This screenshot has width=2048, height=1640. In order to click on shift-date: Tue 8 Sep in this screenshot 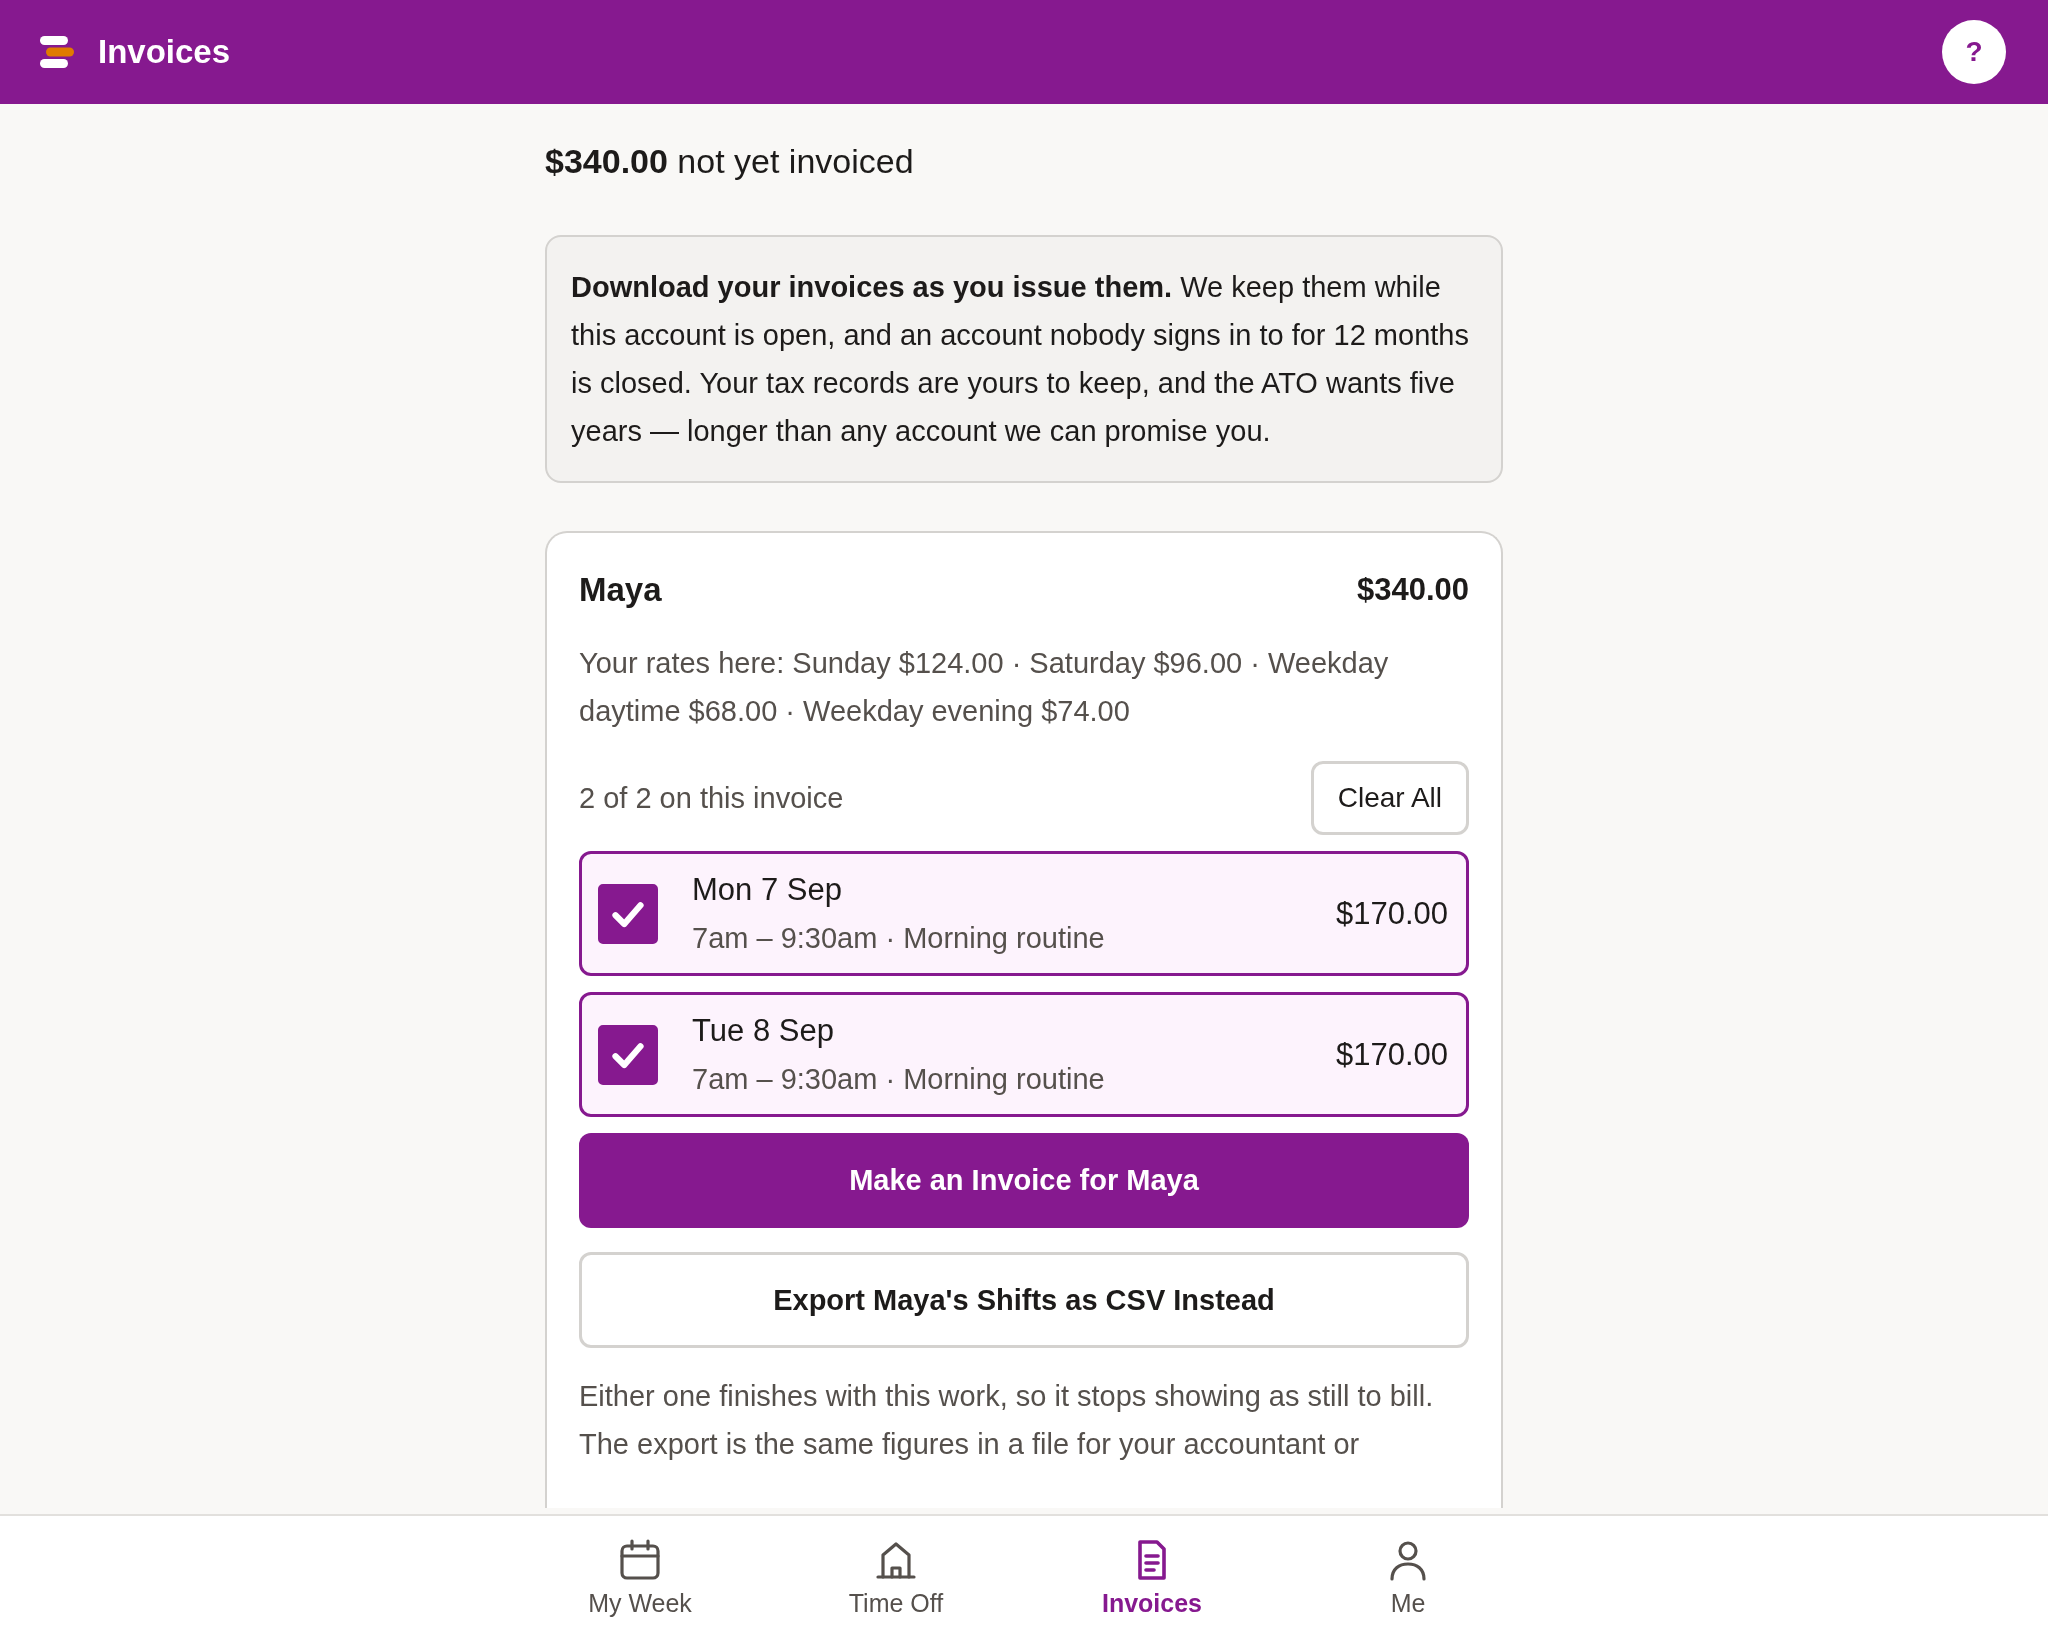, I will do `click(763, 1031)`.